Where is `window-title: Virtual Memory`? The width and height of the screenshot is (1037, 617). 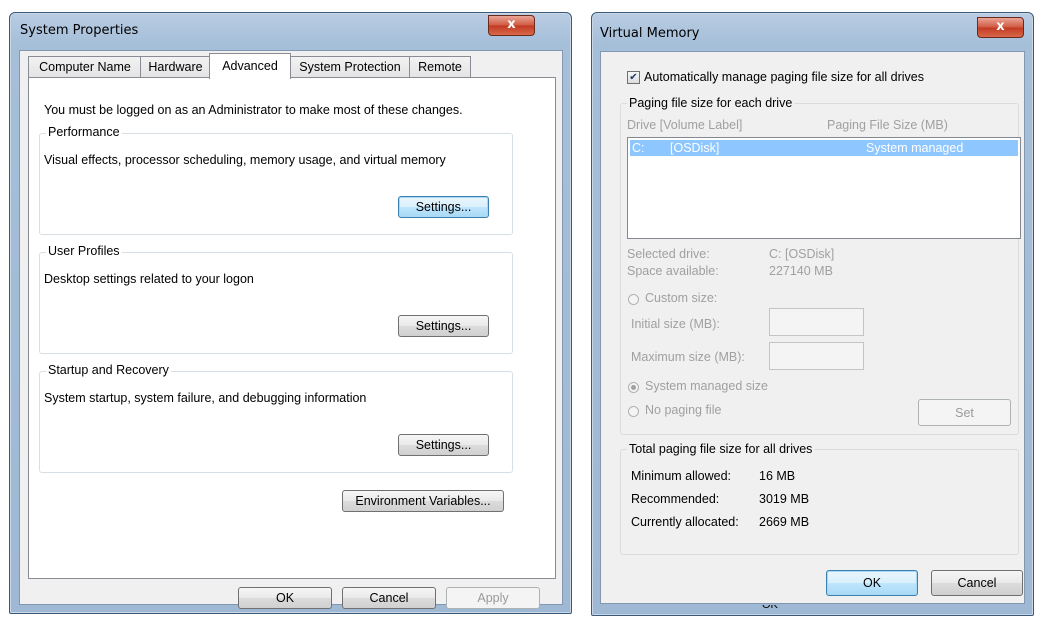
window-title: Virtual Memory is located at coordinates (650, 33).